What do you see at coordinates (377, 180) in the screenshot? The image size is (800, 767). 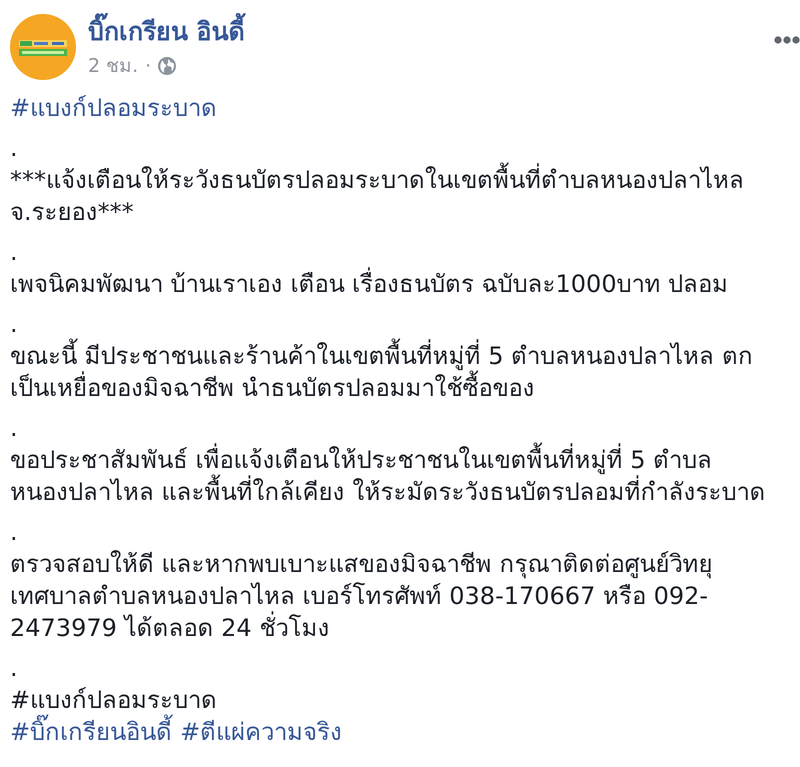 I see `post-paragraph: . ***แจ้งเตือนให้ระวังธนบัตรปลอมระบาดในเขตพื้นที่ตำบลหนองปลาไหล จ.ระยอง***` at bounding box center [377, 180].